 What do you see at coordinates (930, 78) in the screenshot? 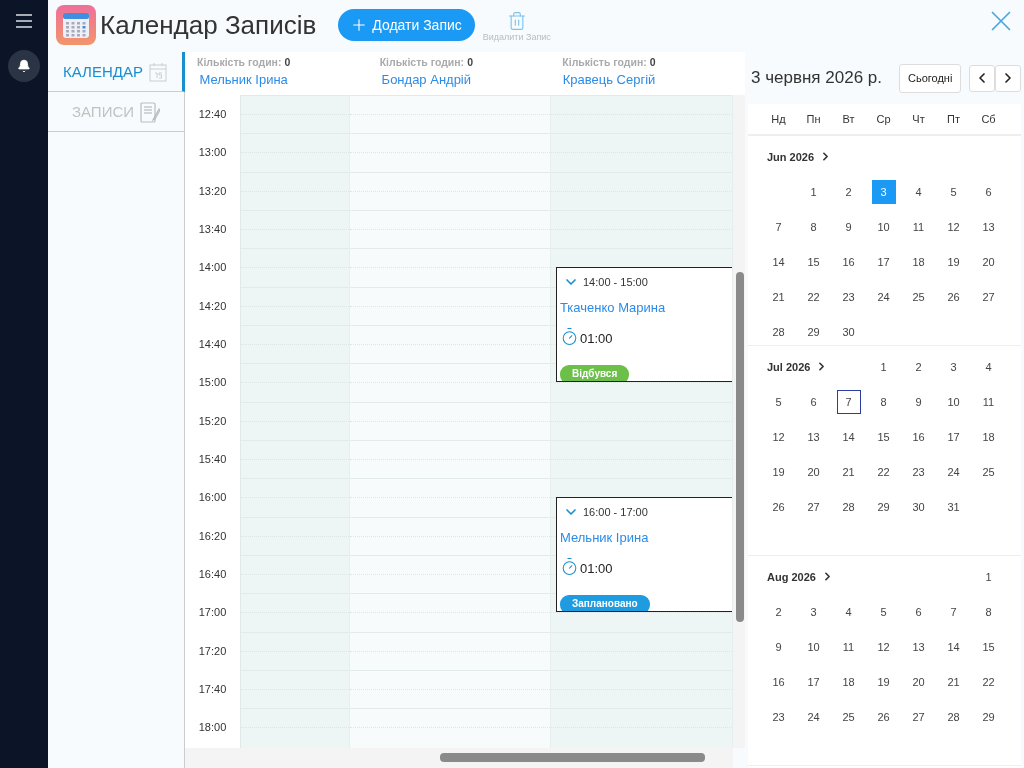
I see `today-button: Сьогодні` at bounding box center [930, 78].